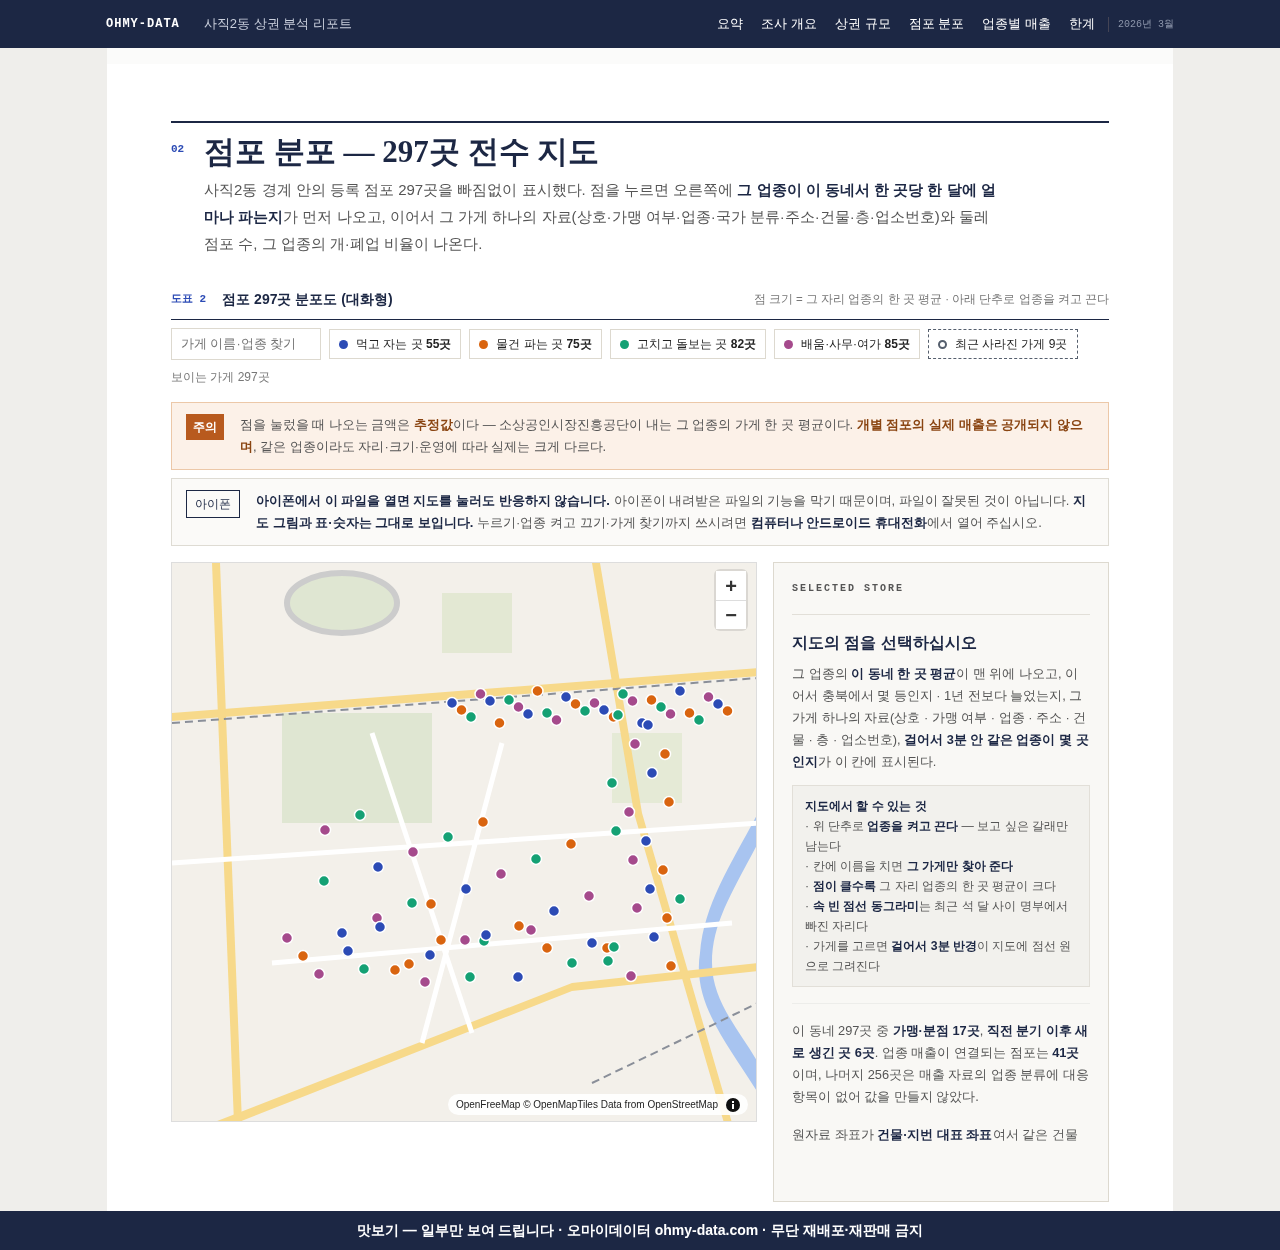 This screenshot has width=1280, height=1250. Describe the element at coordinates (885, 643) in the screenshot. I see `panel-title: 지도의 점을 선택하십시오` at that location.